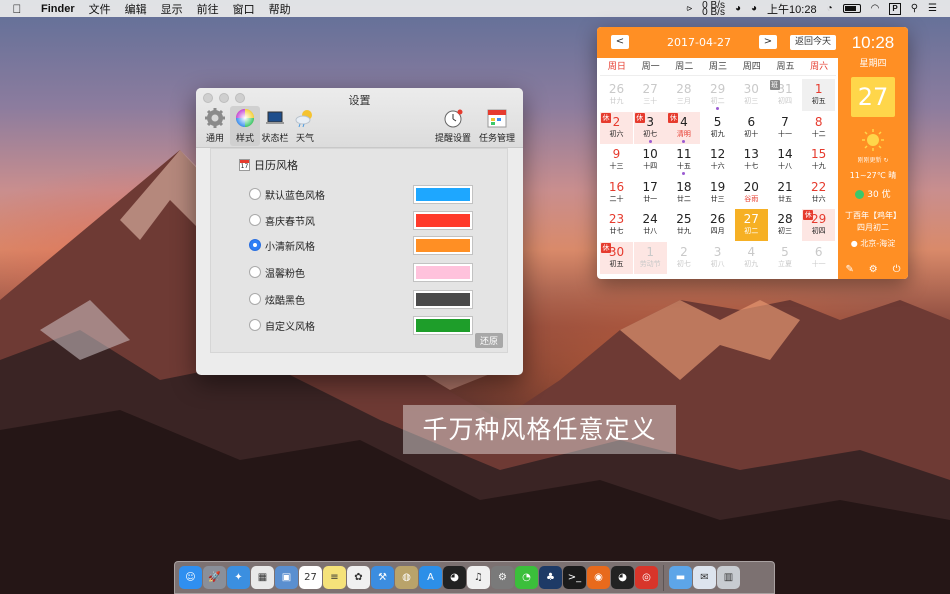 The height and width of the screenshot is (594, 950). Describe the element at coordinates (728, 577) in the screenshot. I see `dock-trash-icon: ▥` at that location.